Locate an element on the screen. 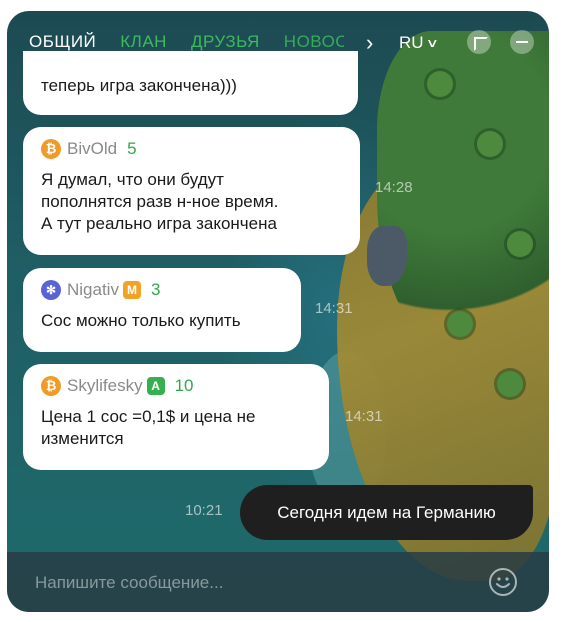 The width and height of the screenshot is (564, 622). tab-friends: ДРУЗЬЯ is located at coordinates (225, 42).